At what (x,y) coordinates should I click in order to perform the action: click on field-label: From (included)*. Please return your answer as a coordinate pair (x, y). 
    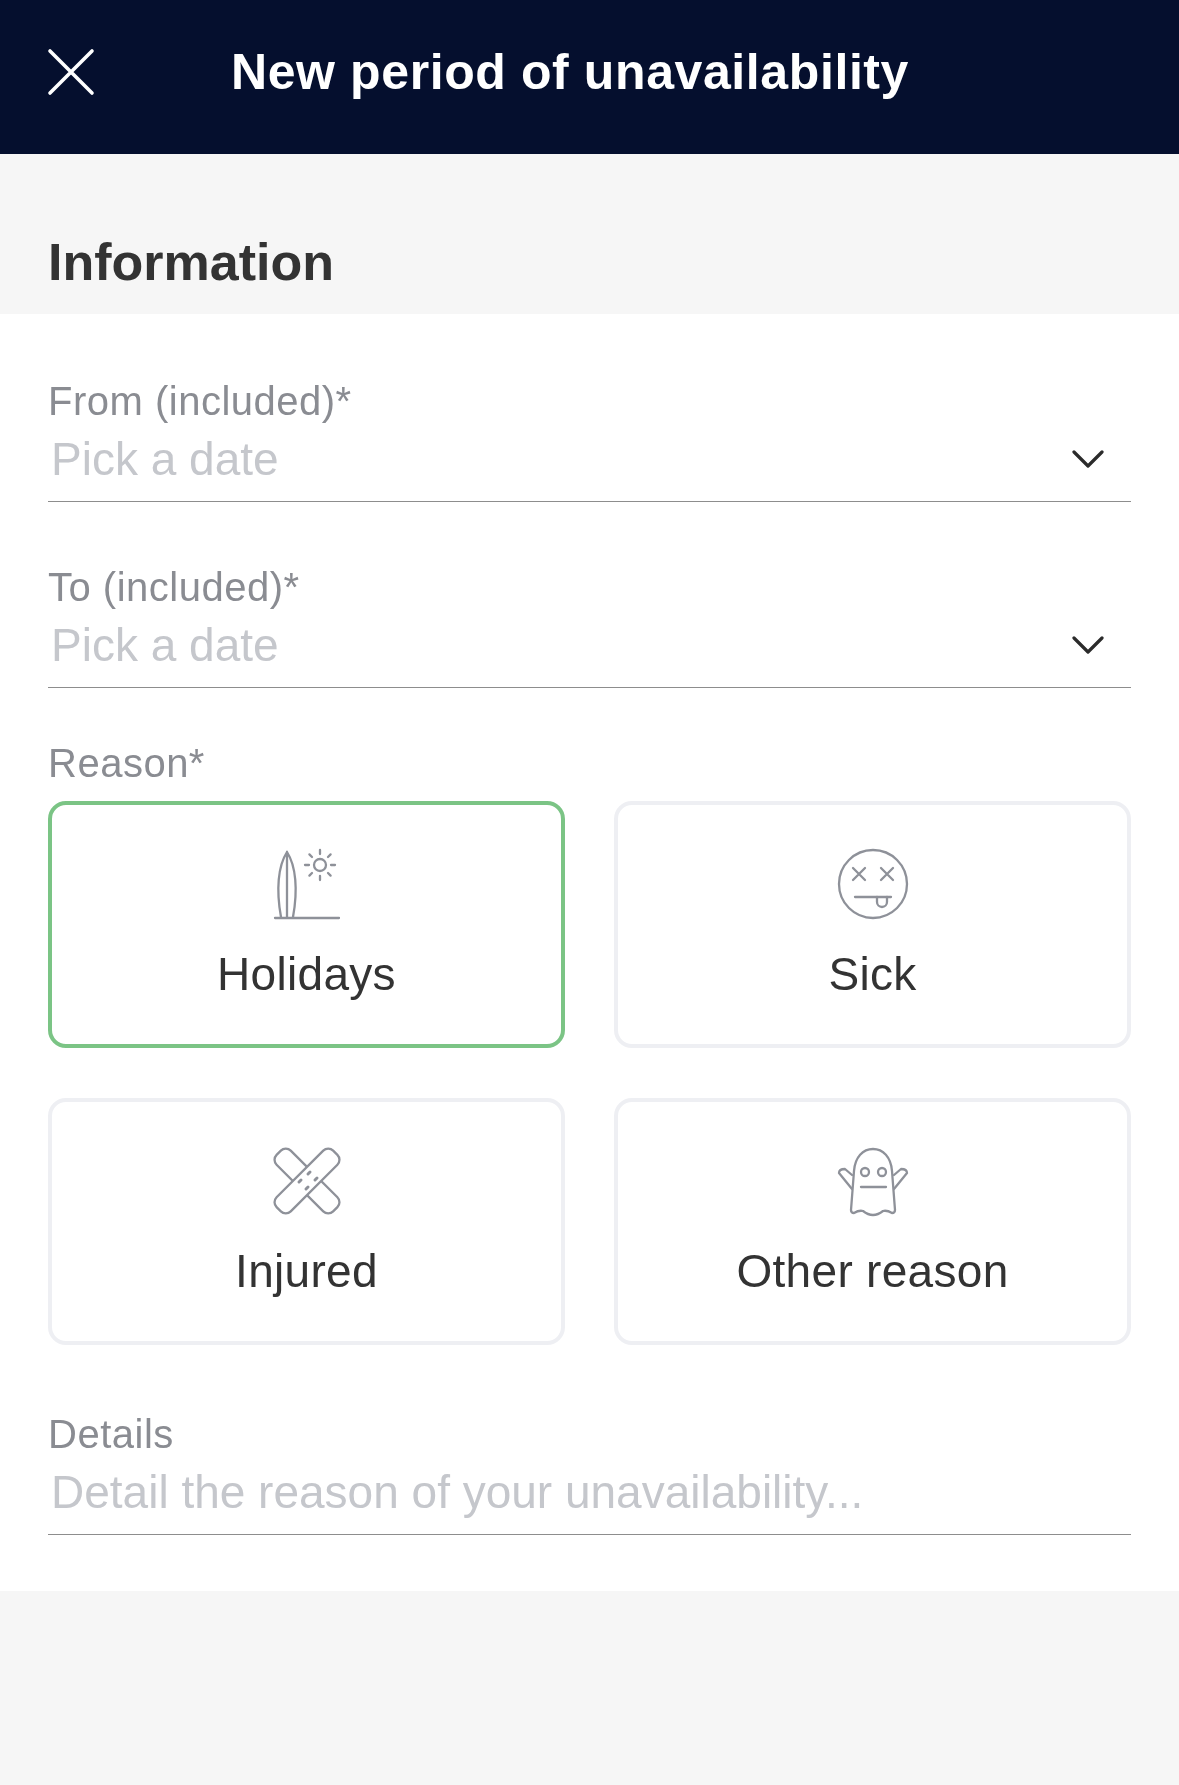
    Looking at the image, I should click on (200, 401).